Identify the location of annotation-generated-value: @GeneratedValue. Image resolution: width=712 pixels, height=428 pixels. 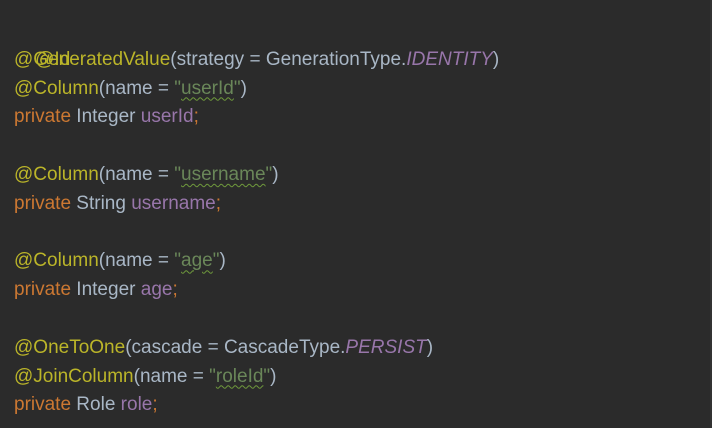
(92, 59).